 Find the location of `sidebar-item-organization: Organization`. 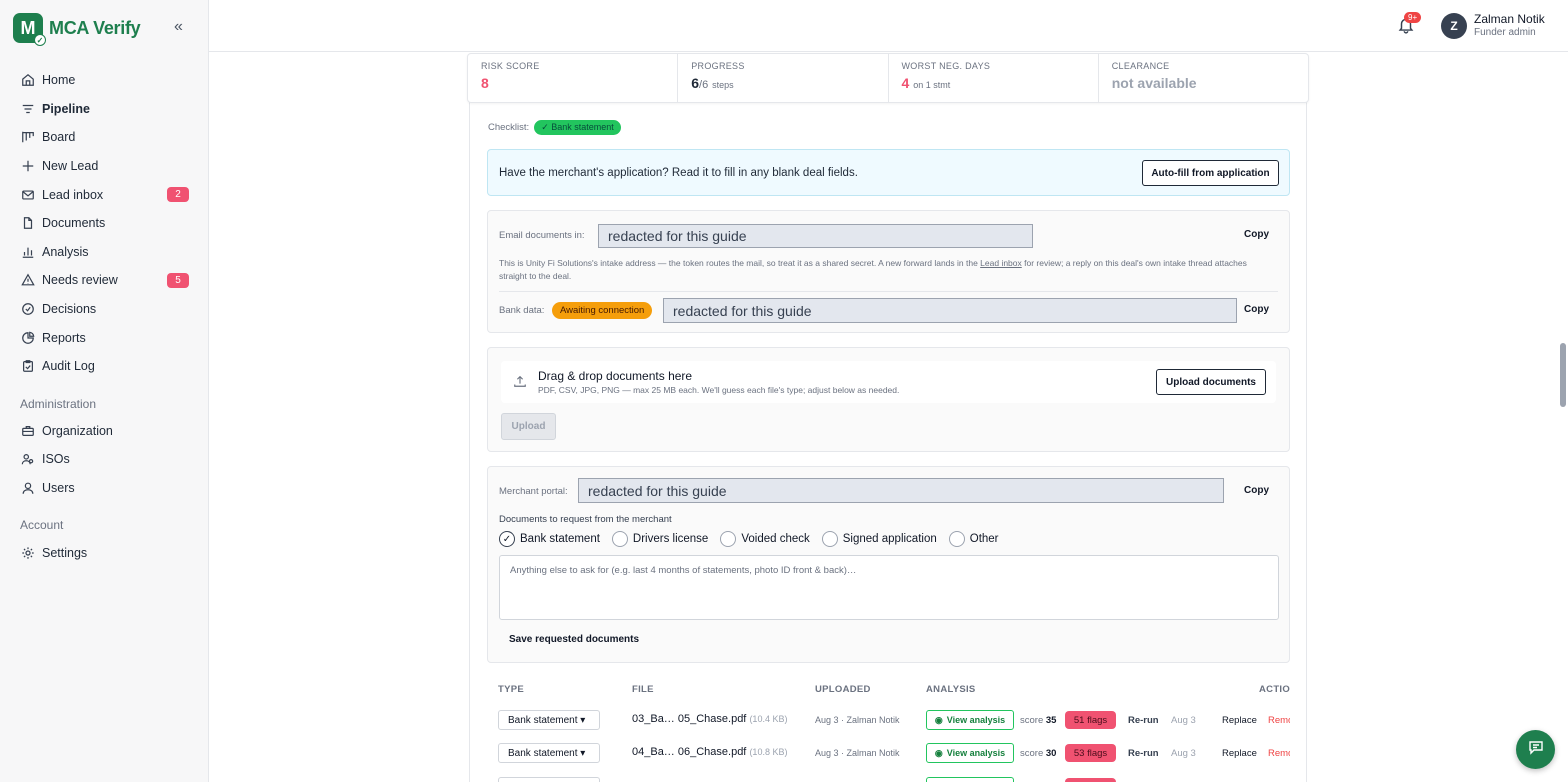

sidebar-item-organization: Organization is located at coordinates (104, 431).